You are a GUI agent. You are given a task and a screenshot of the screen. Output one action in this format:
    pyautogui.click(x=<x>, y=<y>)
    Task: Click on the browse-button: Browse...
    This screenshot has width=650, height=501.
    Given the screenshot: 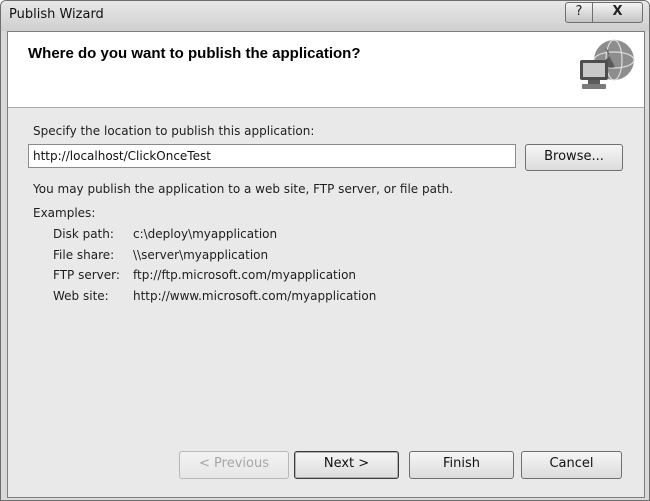 What is the action you would take?
    pyautogui.click(x=574, y=157)
    